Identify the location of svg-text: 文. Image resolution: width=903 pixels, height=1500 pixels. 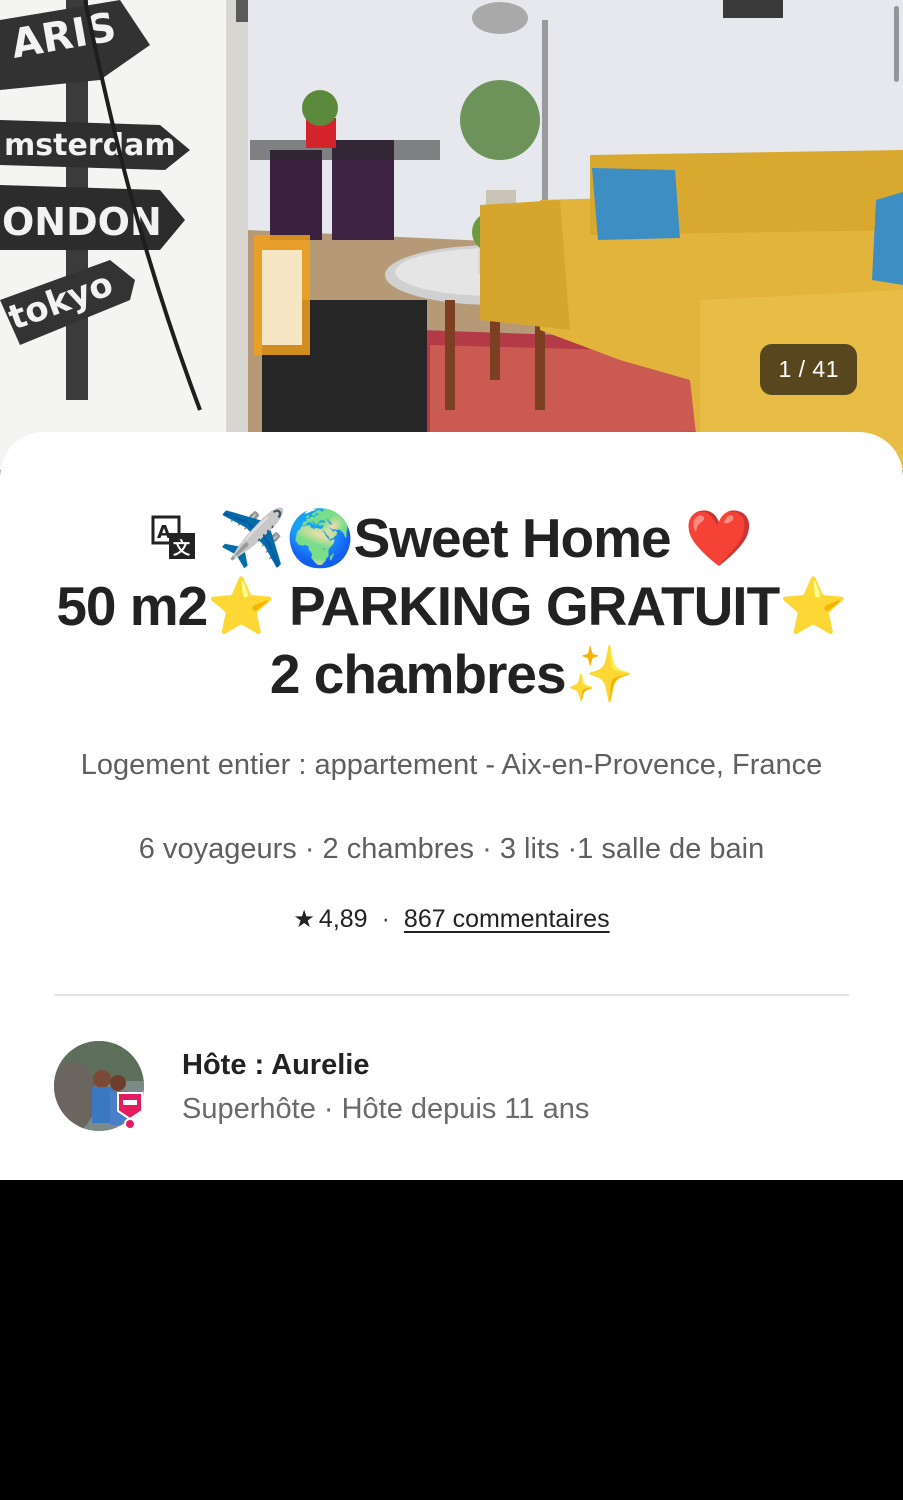
(182, 548).